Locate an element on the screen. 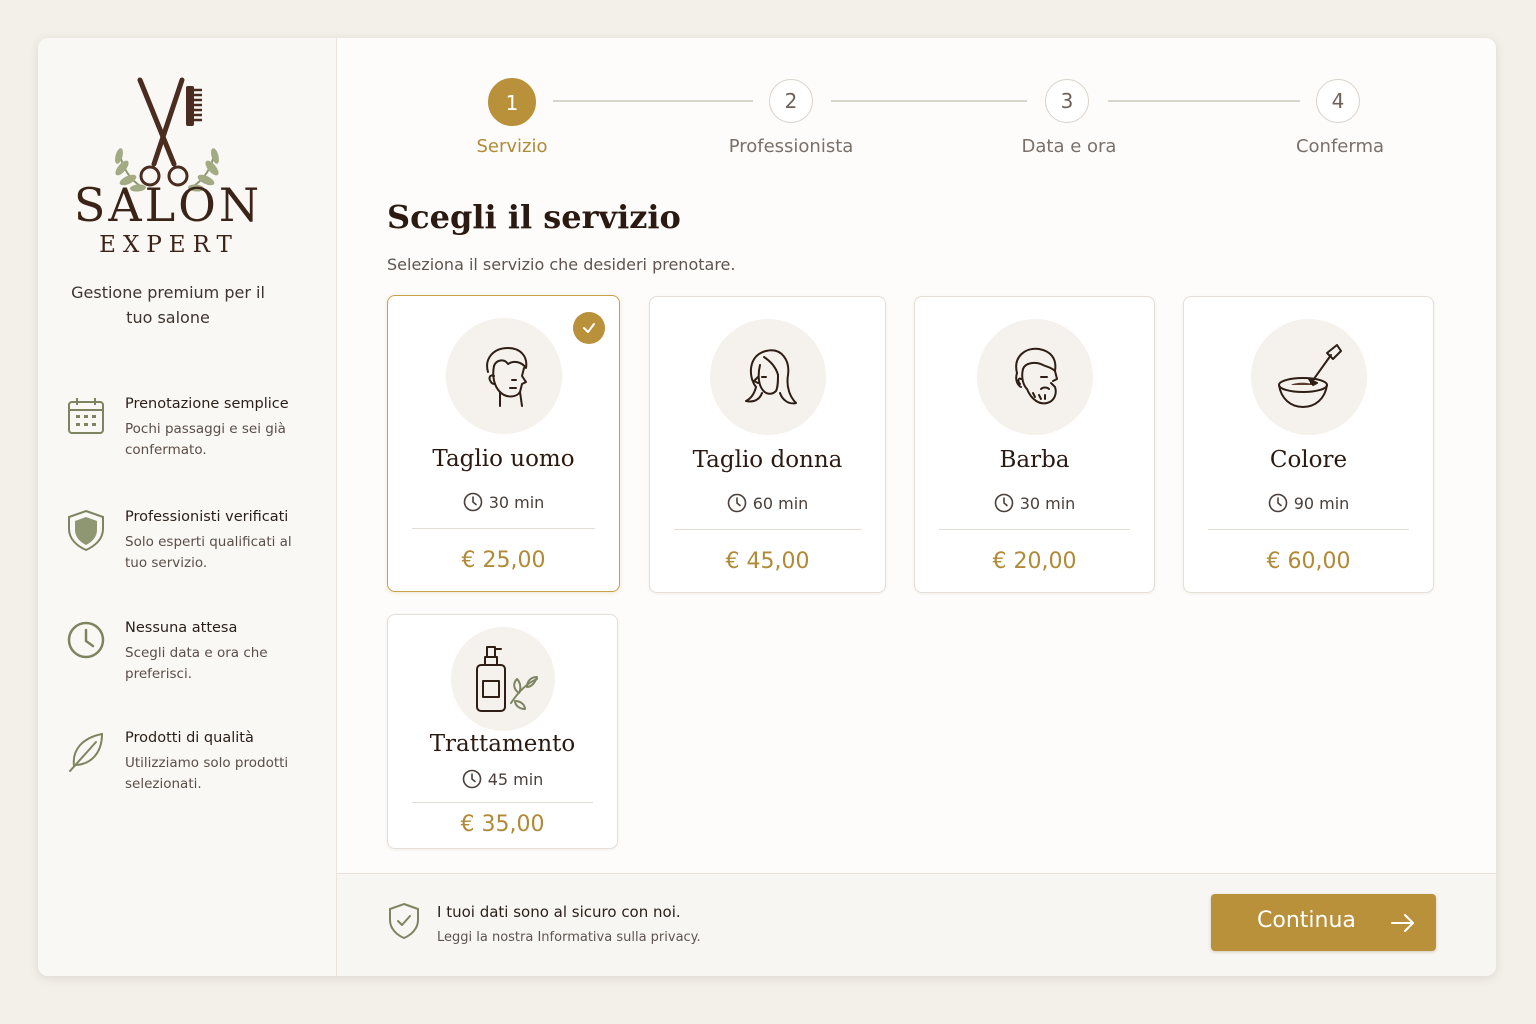 This screenshot has width=1536, height=1024. feature-title: Nessuna attesa is located at coordinates (181, 628).